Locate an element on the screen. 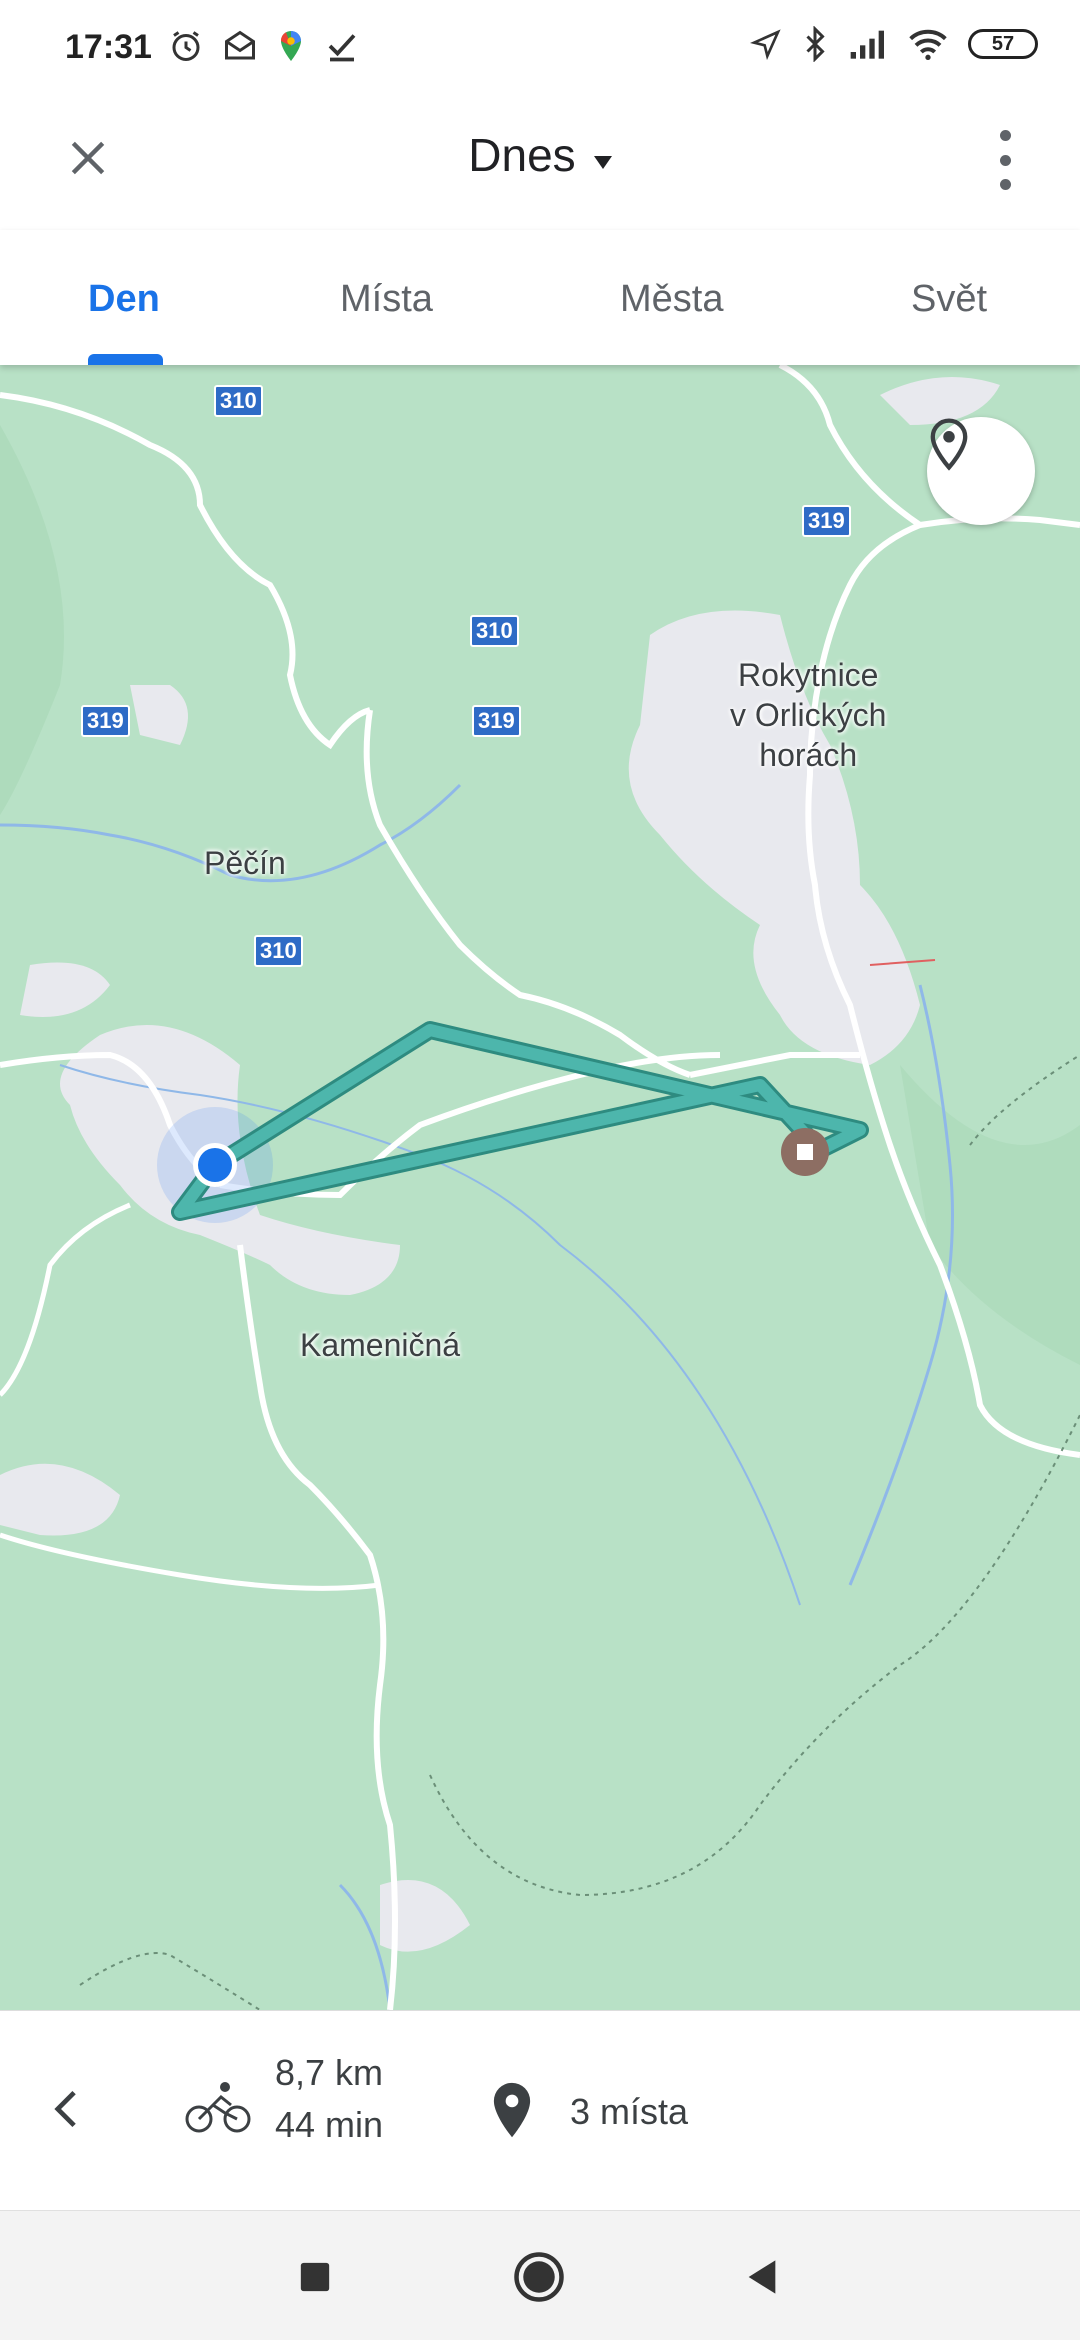 The image size is (1080, 2340). recents-button is located at coordinates (315, 2277).